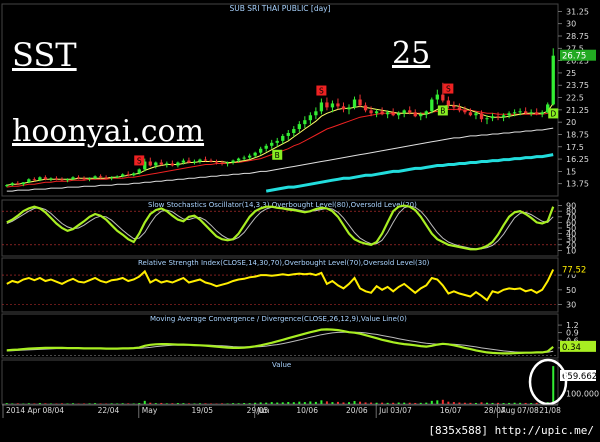  Describe the element at coordinates (574, 57) in the screenshot. I see `last-price-label: 26.75` at that location.